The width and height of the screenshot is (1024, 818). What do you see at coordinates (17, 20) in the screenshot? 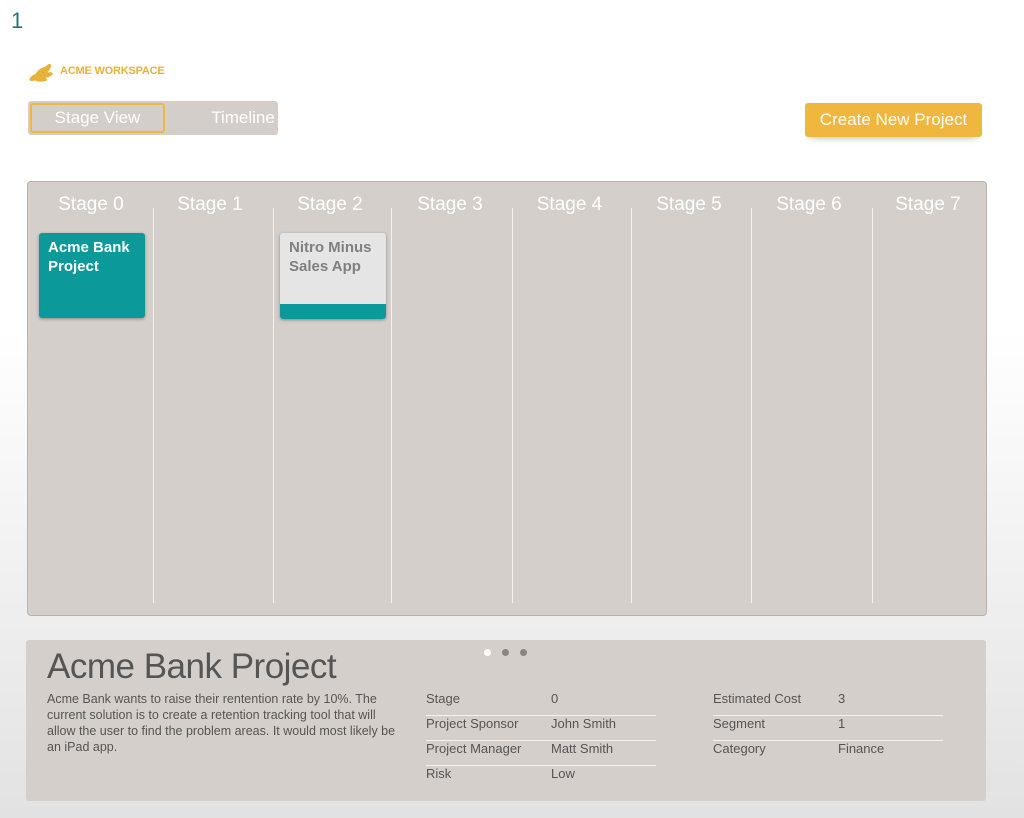
I see `page-number: 1` at bounding box center [17, 20].